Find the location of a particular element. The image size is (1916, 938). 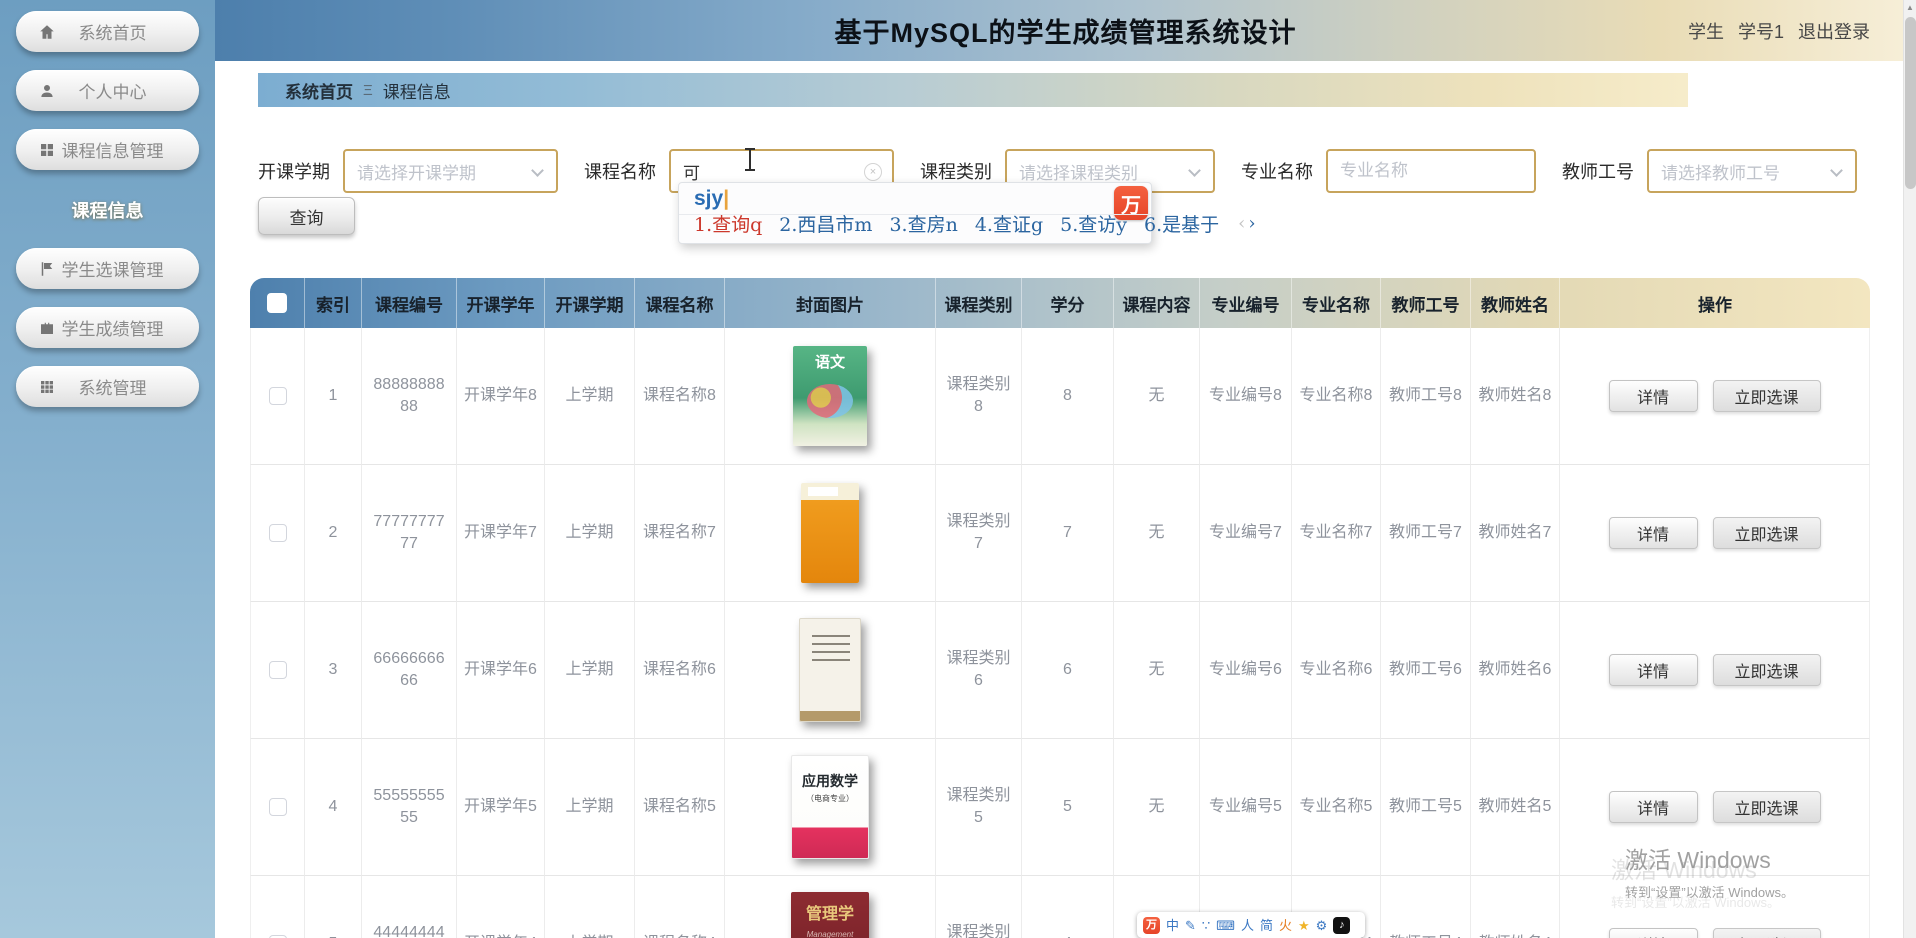

ime-brand-icon: 万 is located at coordinates (1151, 925).